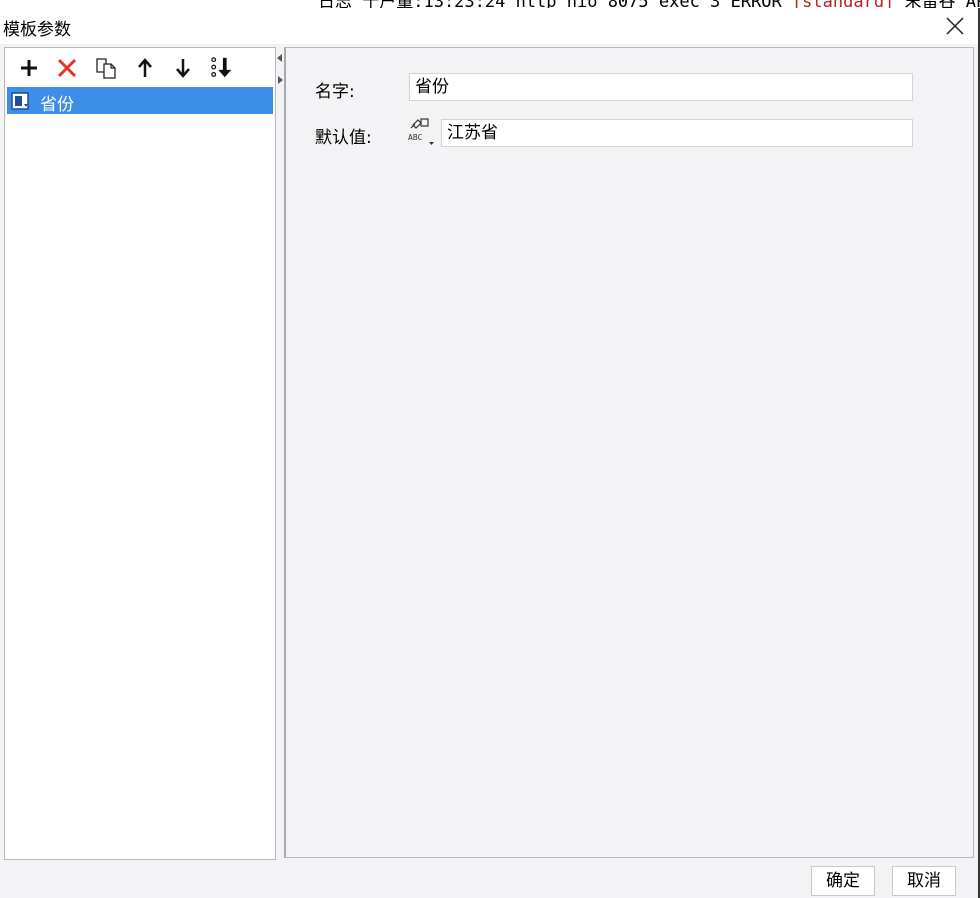 The image size is (980, 898). I want to click on arrow-down-icon, so click(183, 68).